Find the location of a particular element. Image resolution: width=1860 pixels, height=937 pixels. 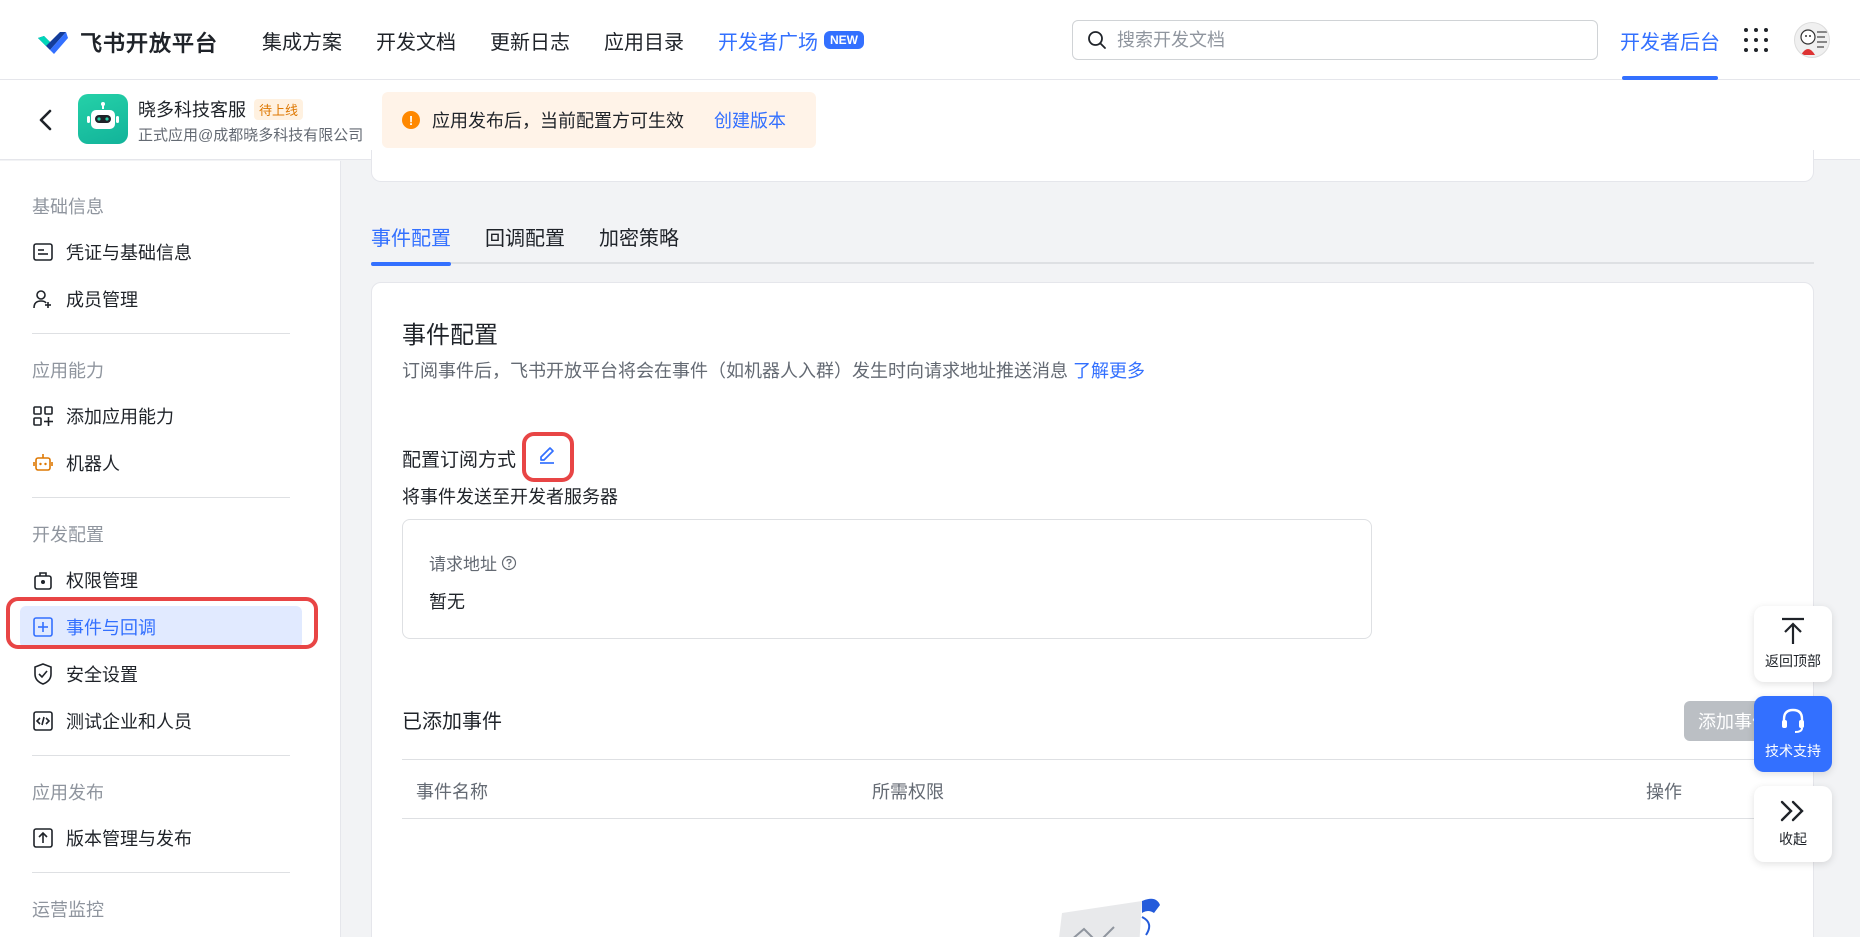

new-badge: NEW is located at coordinates (844, 40).